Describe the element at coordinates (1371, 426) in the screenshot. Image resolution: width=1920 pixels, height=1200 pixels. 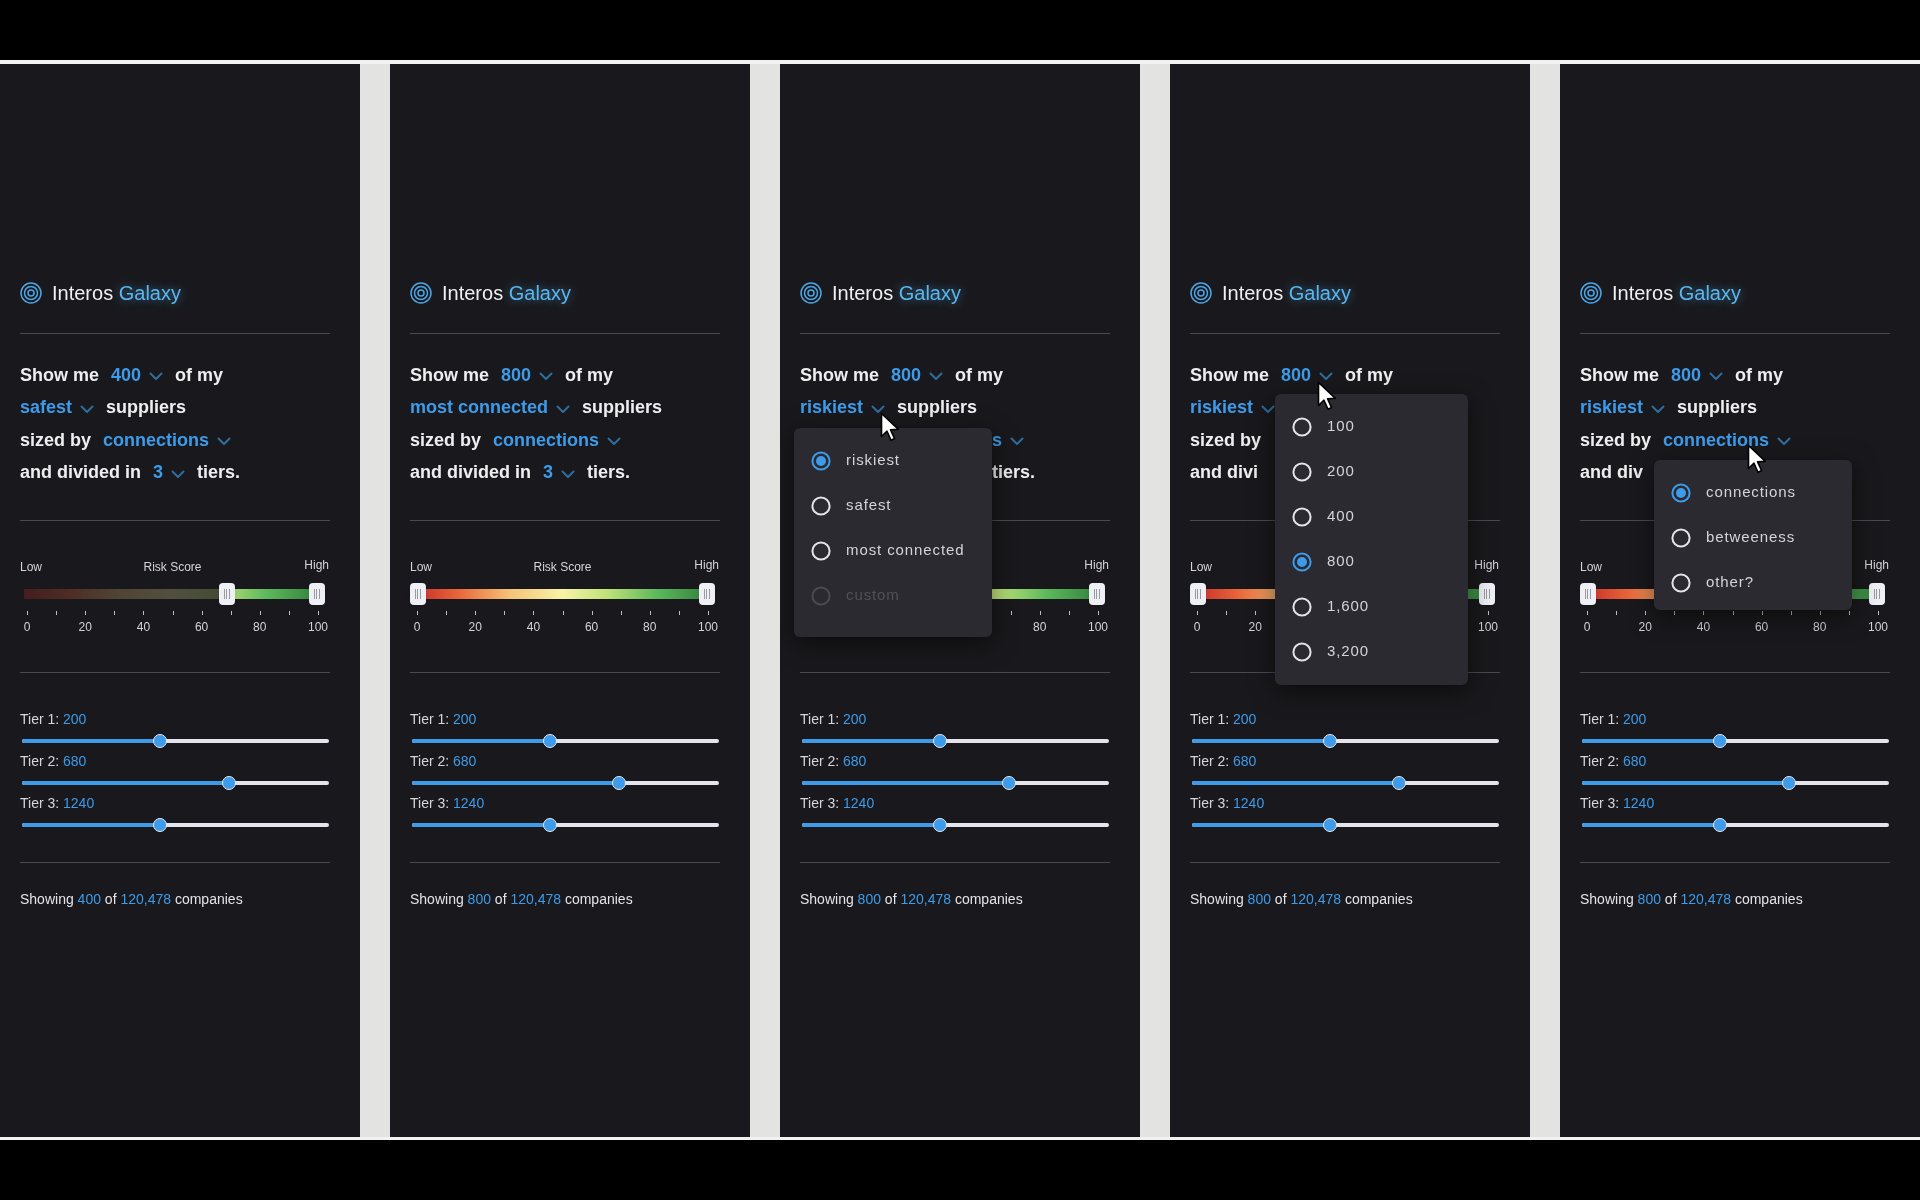
I see `menu-option: 100` at that location.